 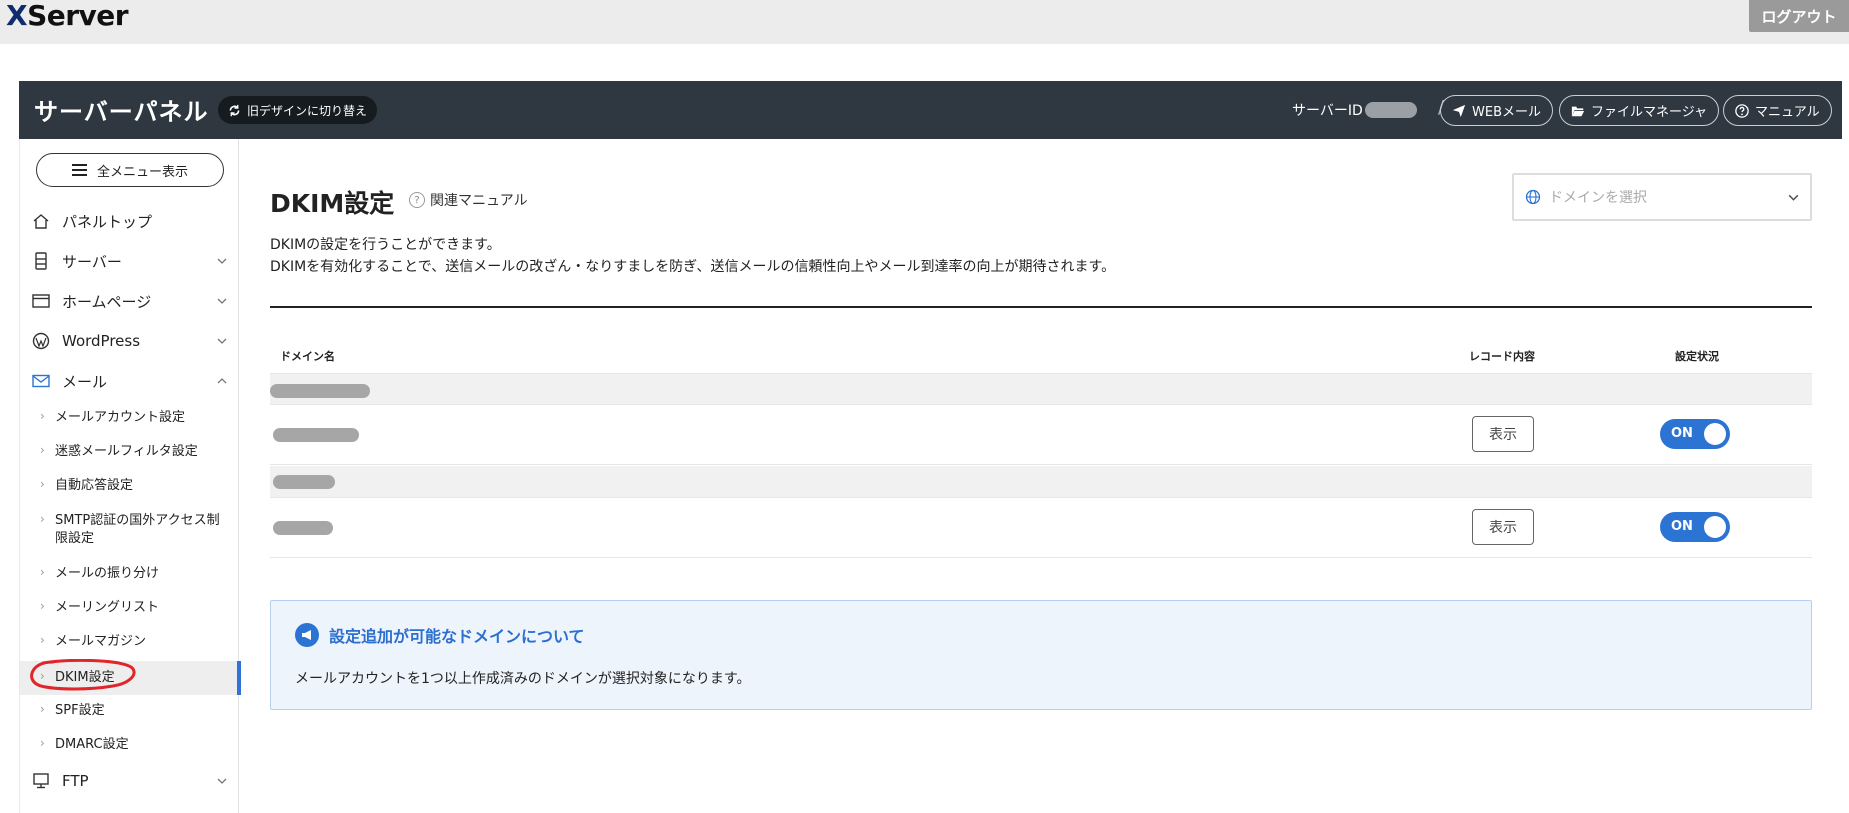 I want to click on server-id-redacted, so click(x=1390, y=110).